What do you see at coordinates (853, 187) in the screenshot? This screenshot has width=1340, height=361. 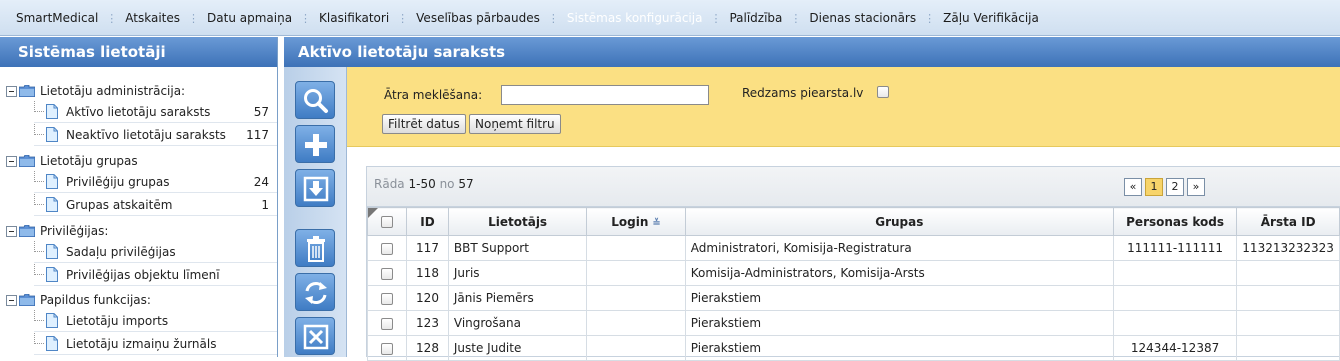 I see `grid-toolbar: Rāda 1-50 no 57 «1 2»` at bounding box center [853, 187].